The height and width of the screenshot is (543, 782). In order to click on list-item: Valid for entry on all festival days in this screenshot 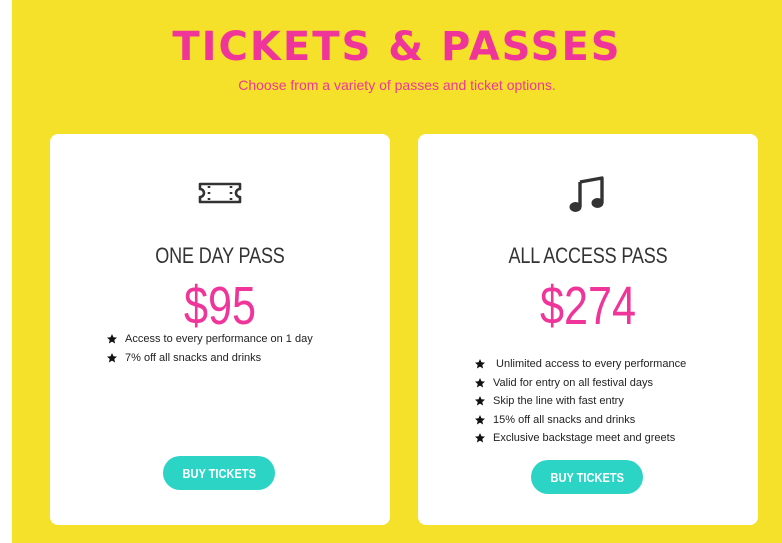, I will do `click(580, 383)`.